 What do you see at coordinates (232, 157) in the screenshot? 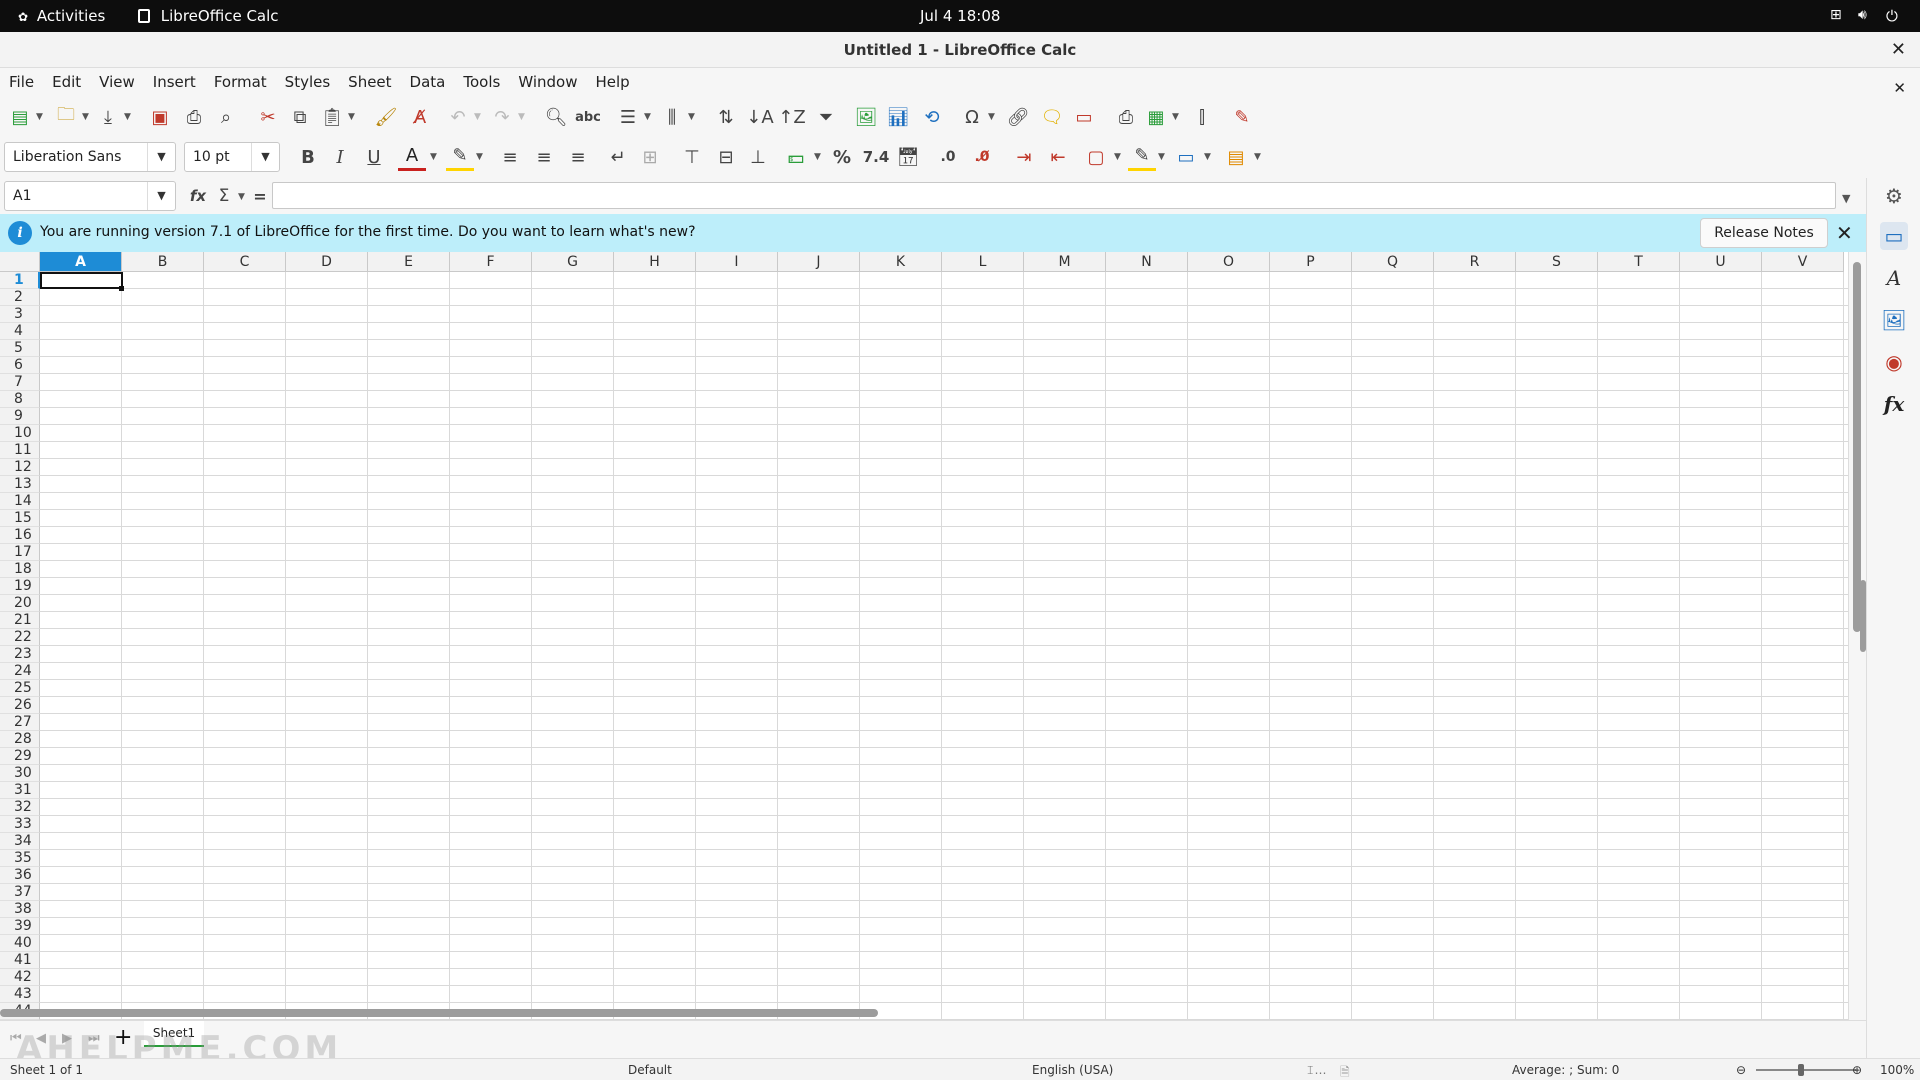
I see `font-size-box: 10 pt ▼` at bounding box center [232, 157].